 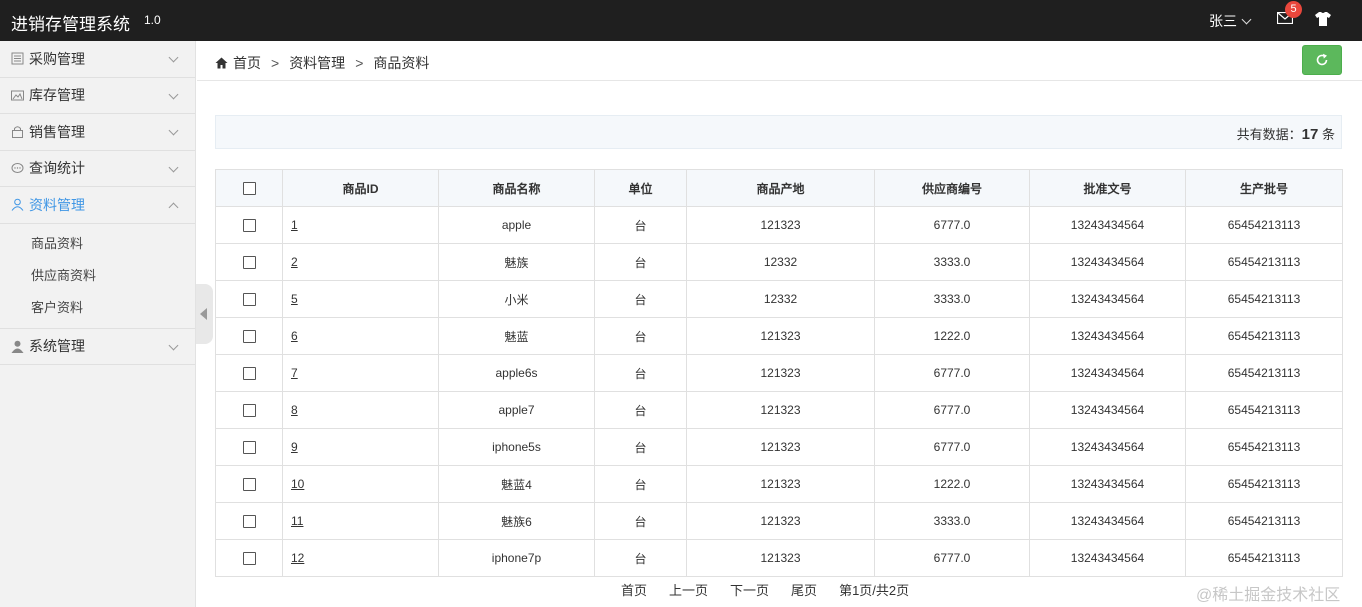 I want to click on sidebar-subitem-customer: 客户资料, so click(x=97, y=308).